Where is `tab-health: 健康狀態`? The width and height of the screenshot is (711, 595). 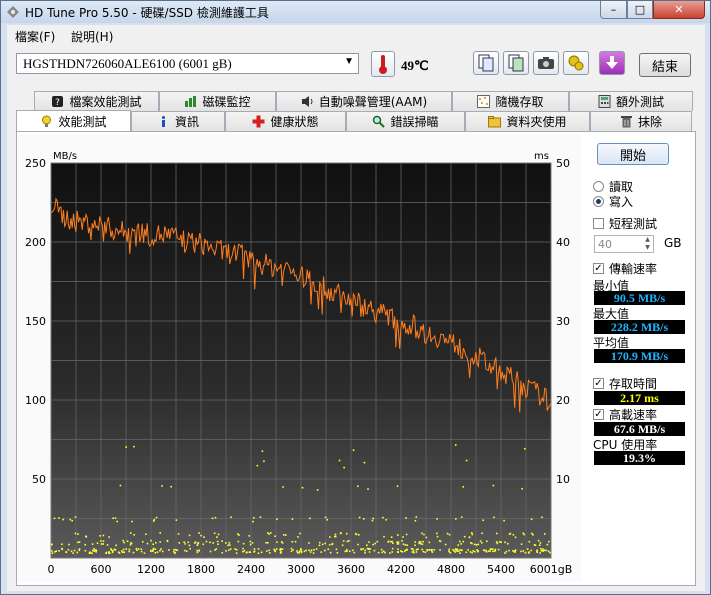 tab-health: 健康狀態 is located at coordinates (285, 121).